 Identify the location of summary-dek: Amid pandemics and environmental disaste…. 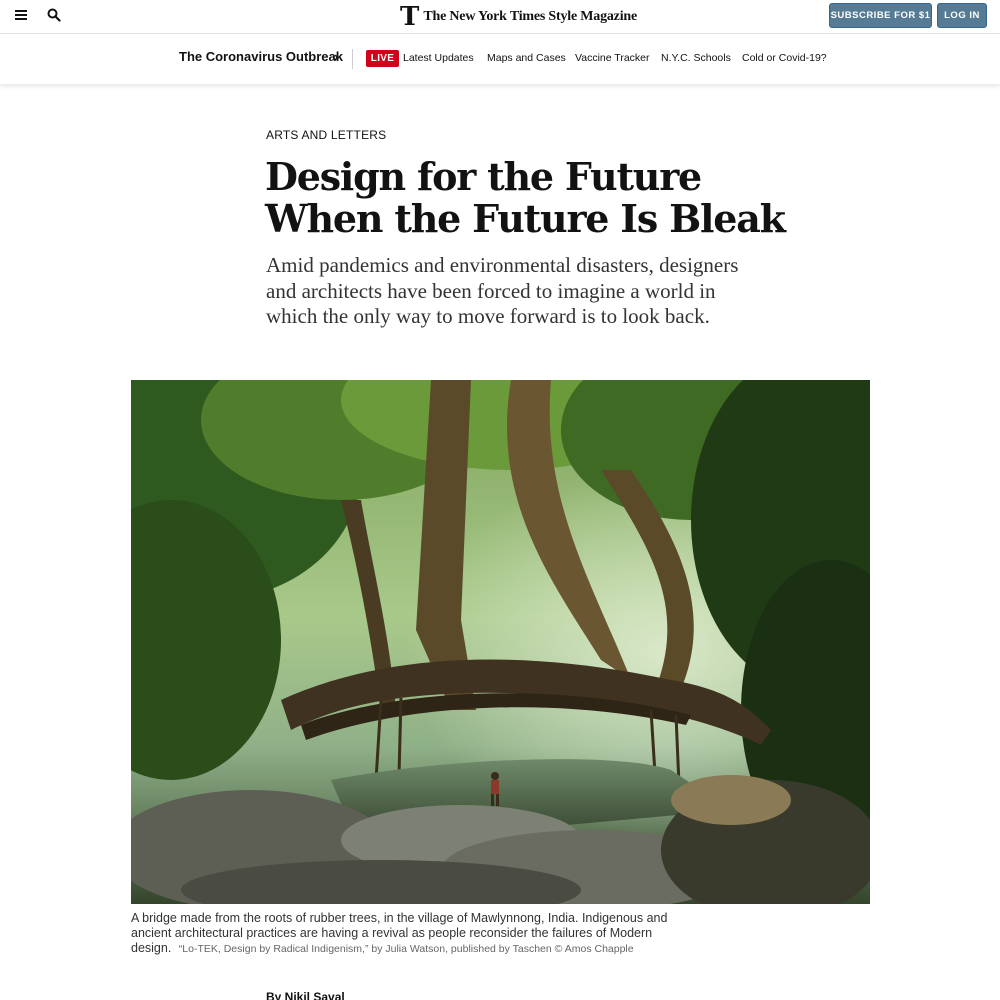
(502, 290).